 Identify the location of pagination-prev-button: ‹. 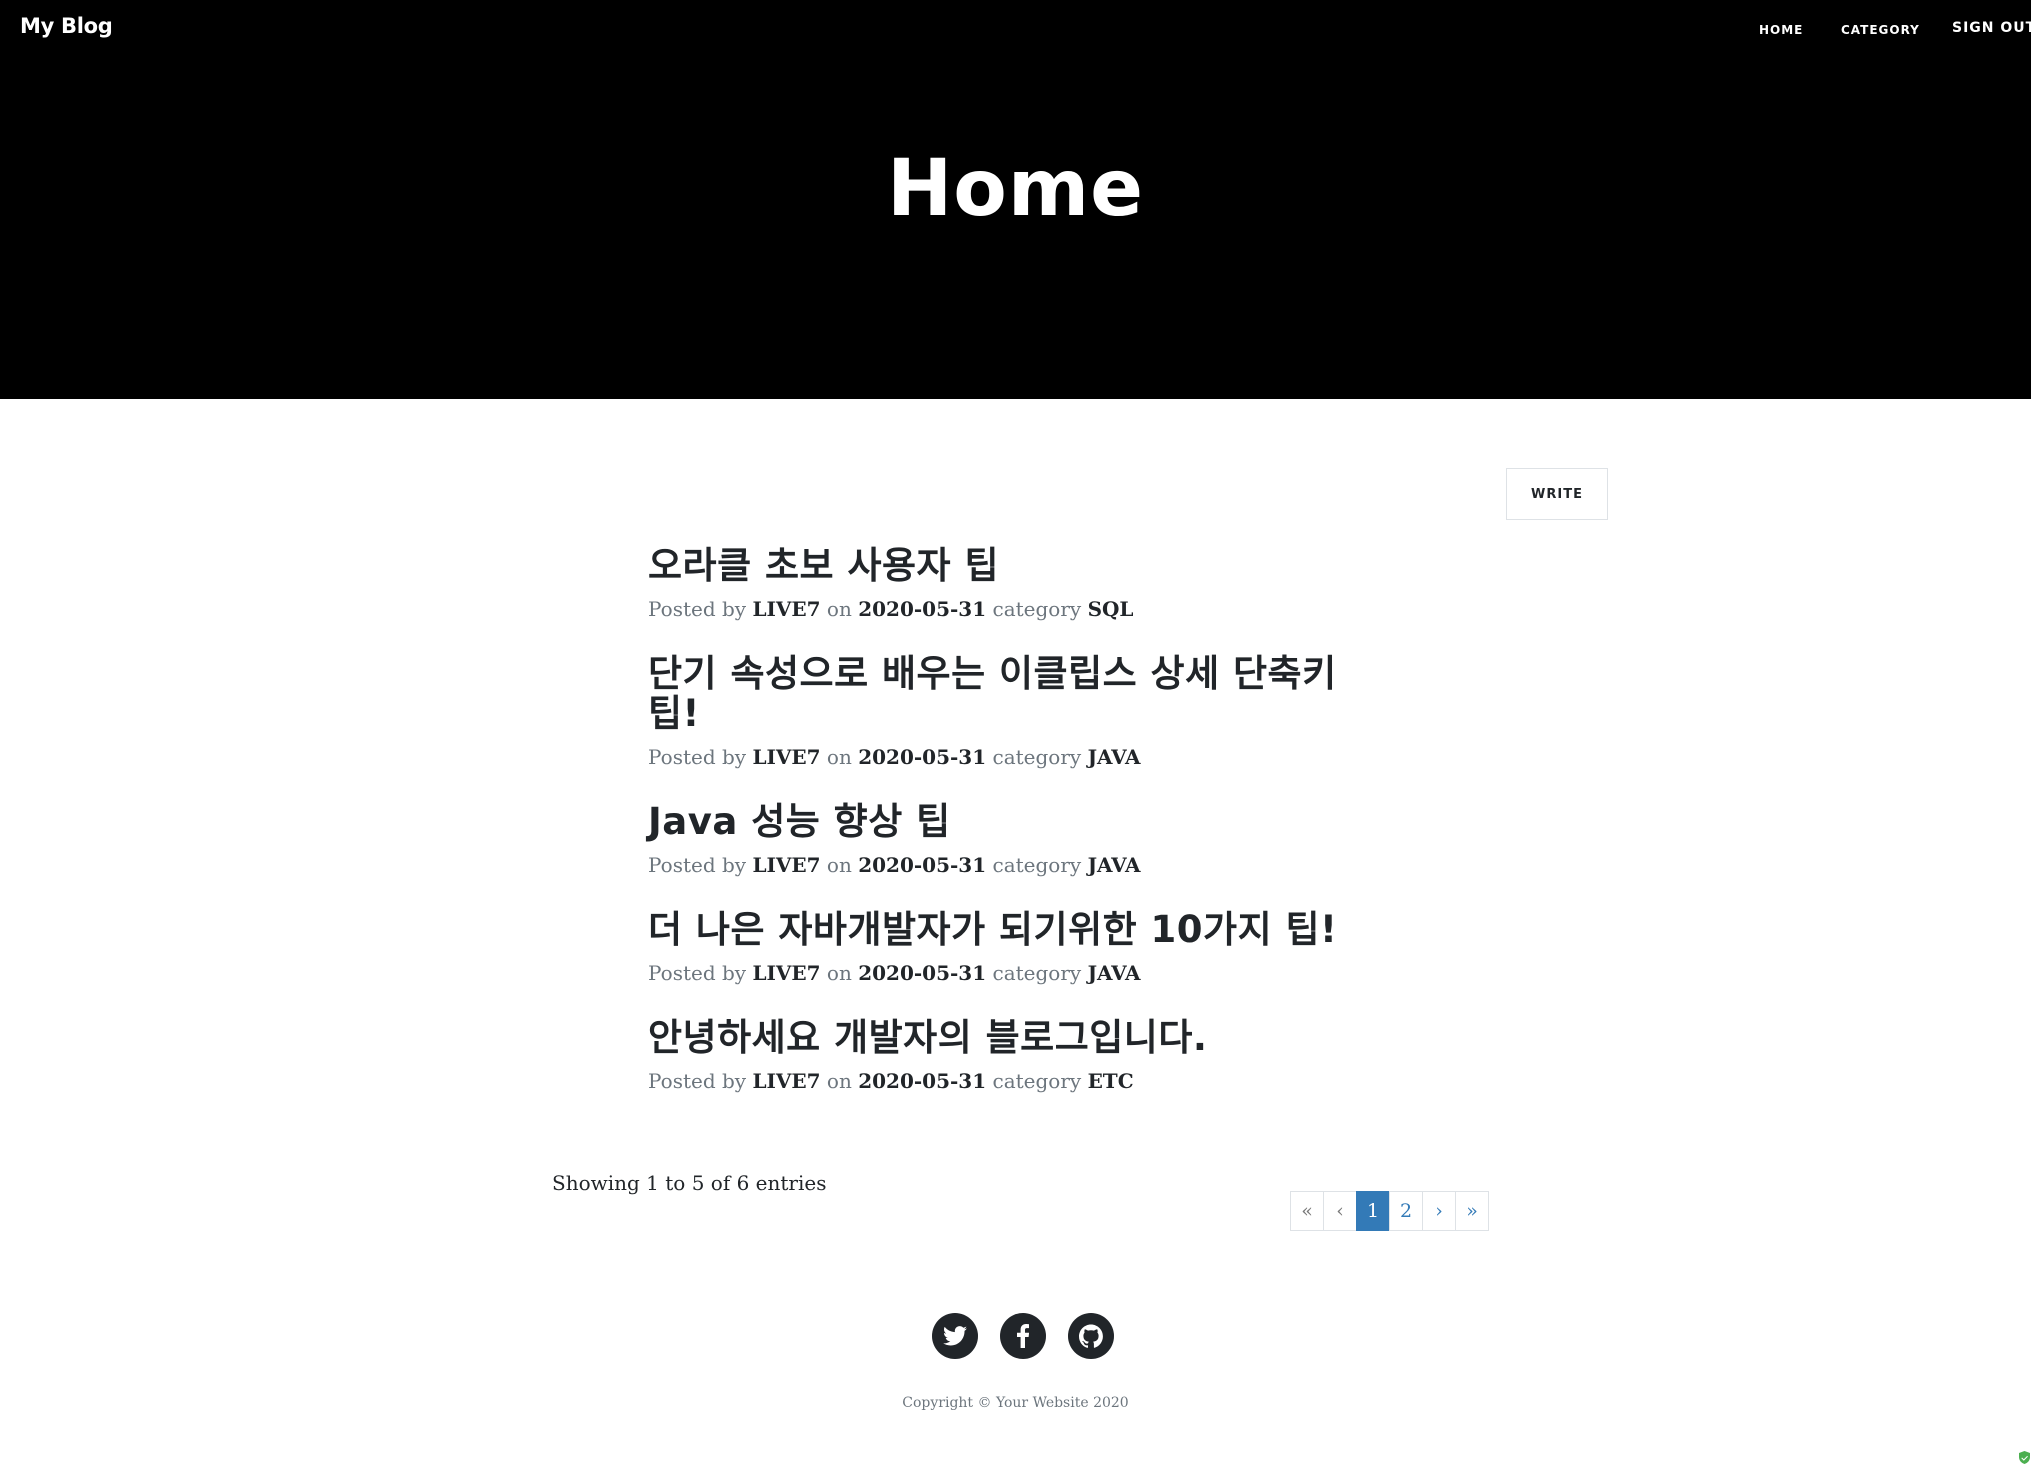
(1340, 1211).